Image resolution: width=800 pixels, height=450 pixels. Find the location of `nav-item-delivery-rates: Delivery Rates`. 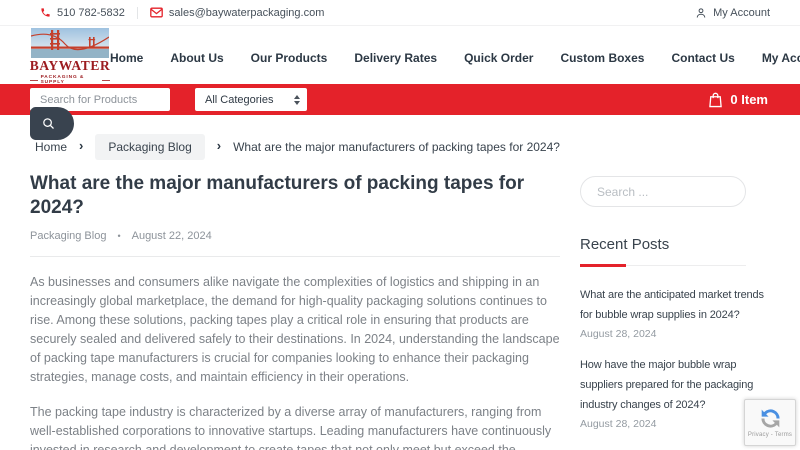

nav-item-delivery-rates: Delivery Rates is located at coordinates (395, 58).